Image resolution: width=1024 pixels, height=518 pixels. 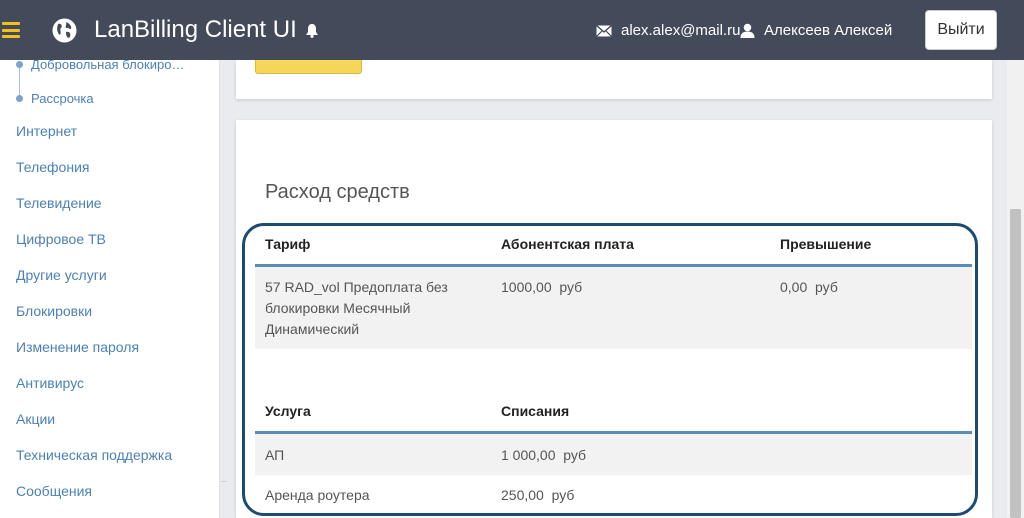 I want to click on globe-icon, so click(x=64, y=30).